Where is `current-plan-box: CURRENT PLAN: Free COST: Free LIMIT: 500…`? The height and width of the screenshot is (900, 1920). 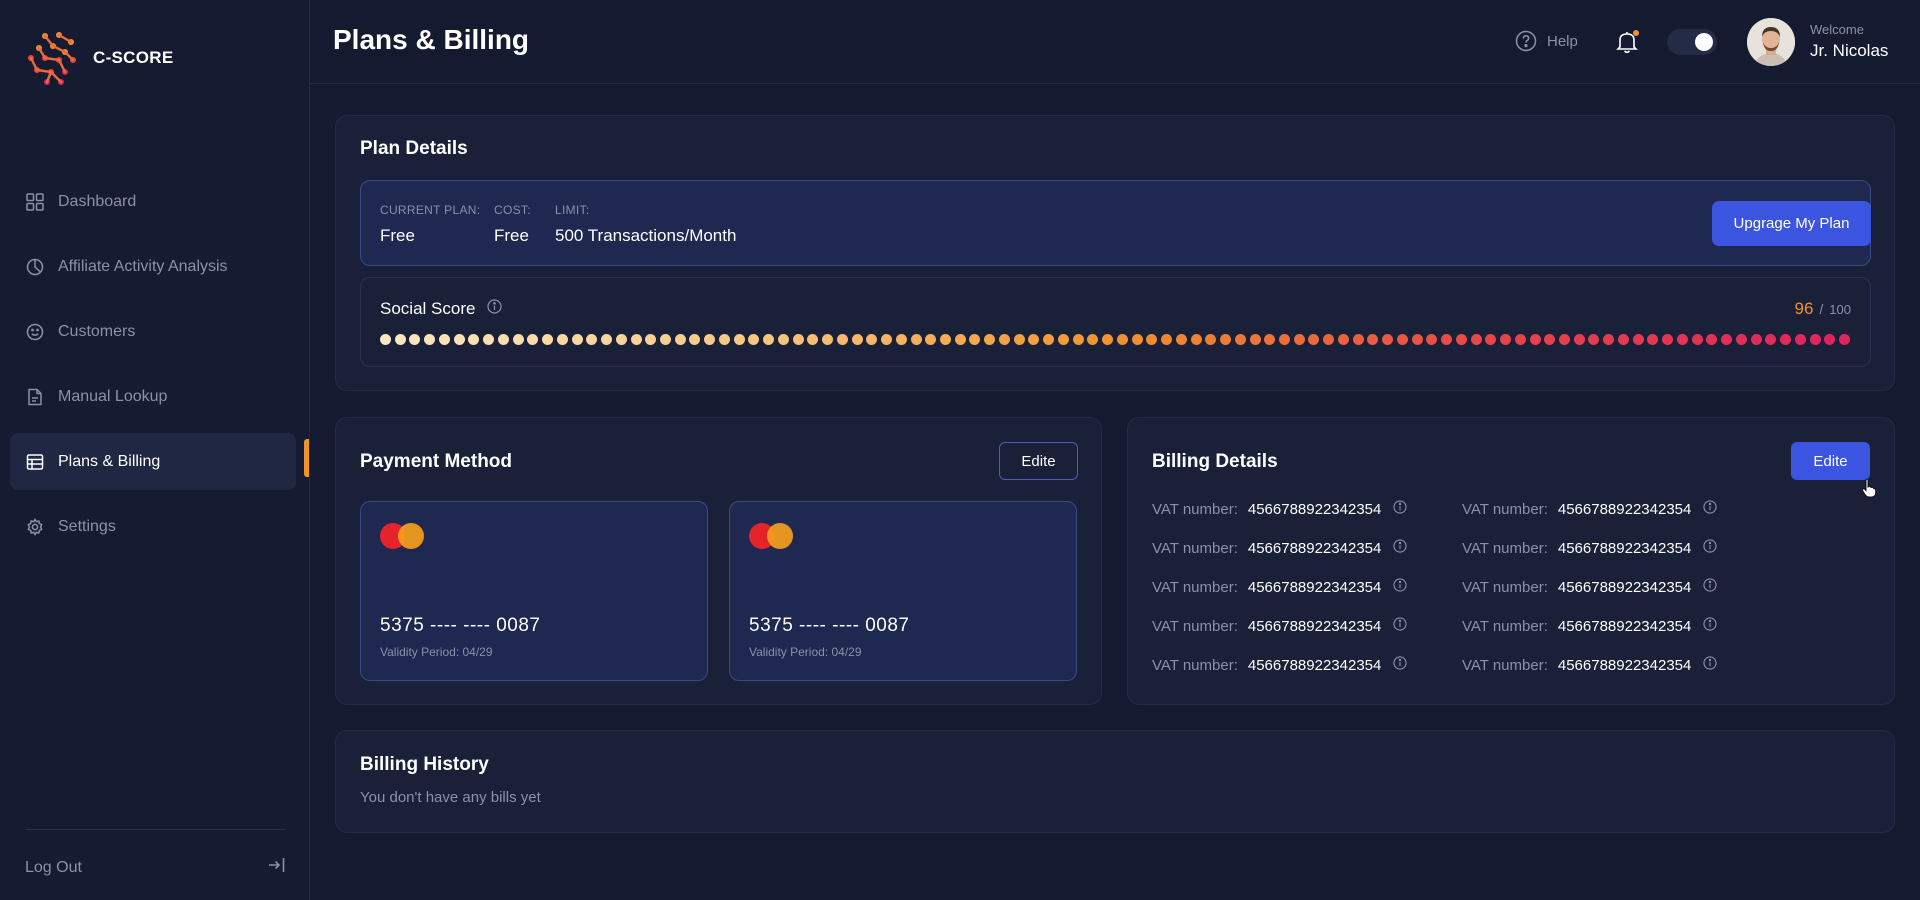
current-plan-box: CURRENT PLAN: Free COST: Free LIMIT: 500… is located at coordinates (1115, 223).